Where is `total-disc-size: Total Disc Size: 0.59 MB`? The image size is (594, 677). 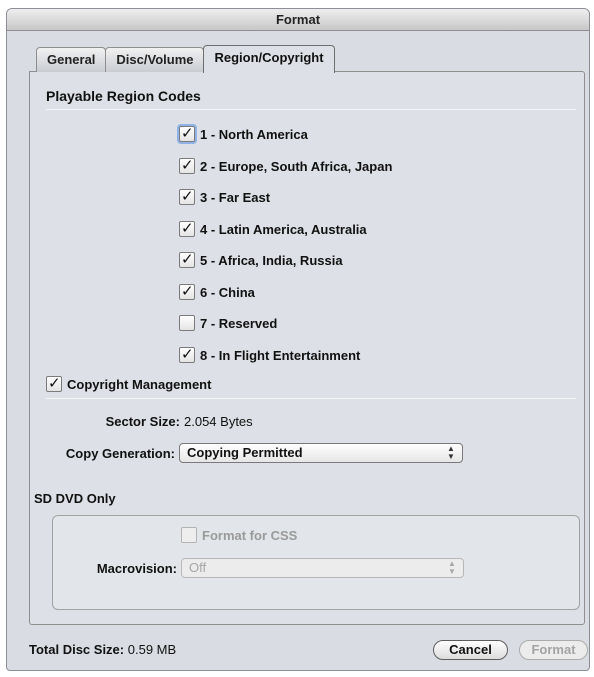
total-disc-size: Total Disc Size: 0.59 MB is located at coordinates (102, 649).